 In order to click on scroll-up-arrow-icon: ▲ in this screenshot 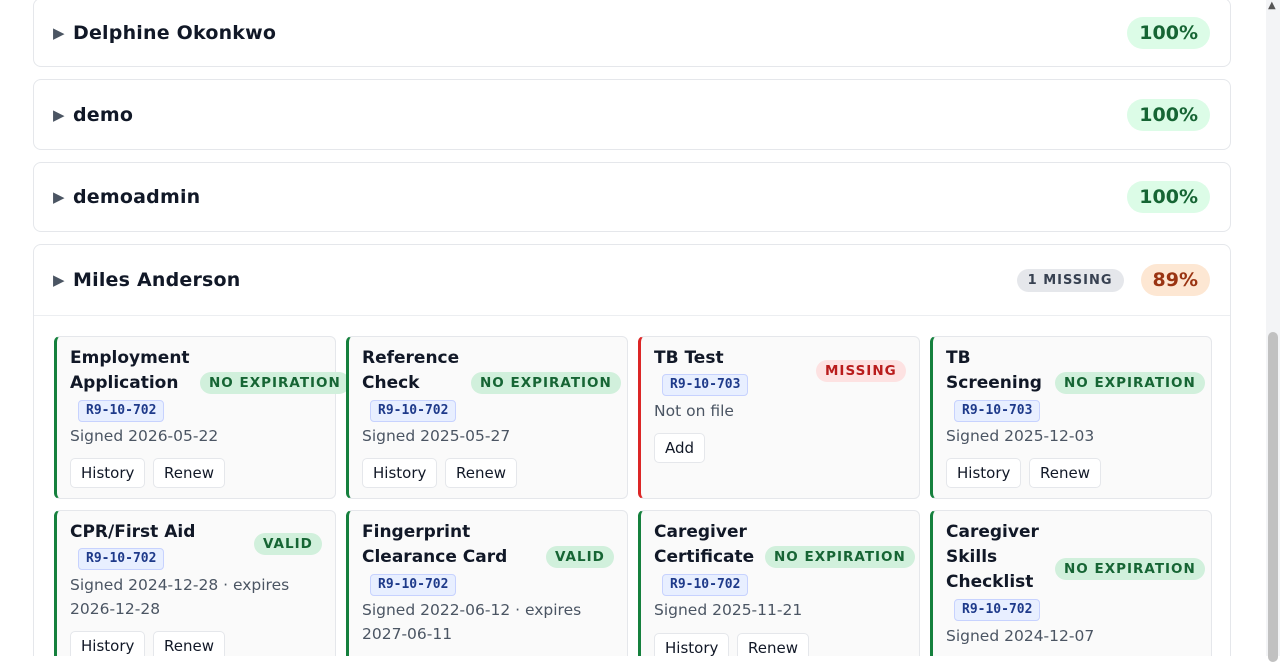, I will do `click(1272, 5)`.